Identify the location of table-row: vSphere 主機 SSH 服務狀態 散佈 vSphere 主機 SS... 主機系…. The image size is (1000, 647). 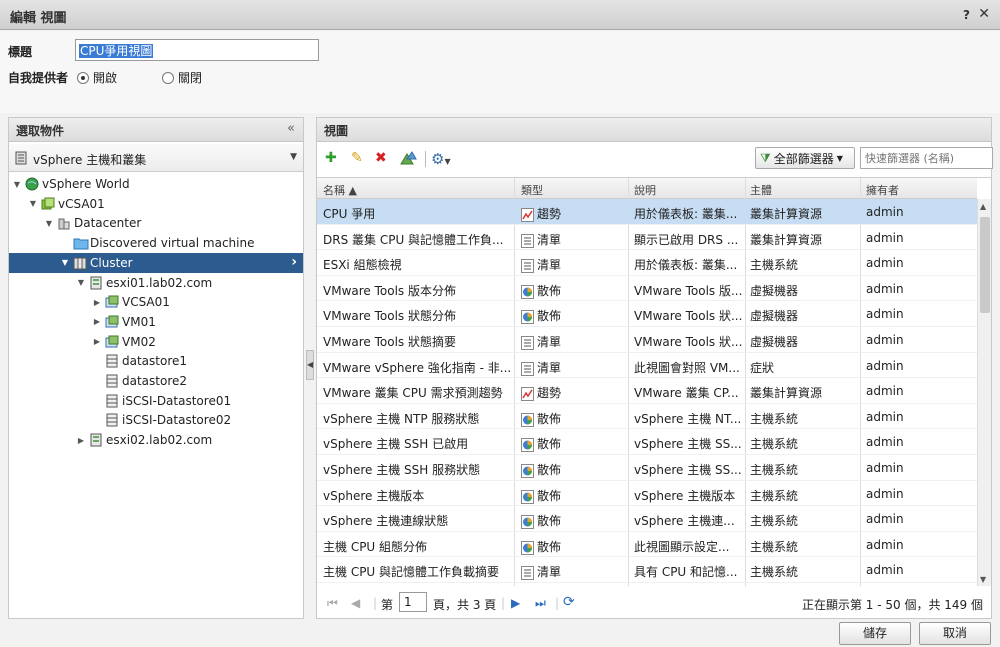
(647, 468).